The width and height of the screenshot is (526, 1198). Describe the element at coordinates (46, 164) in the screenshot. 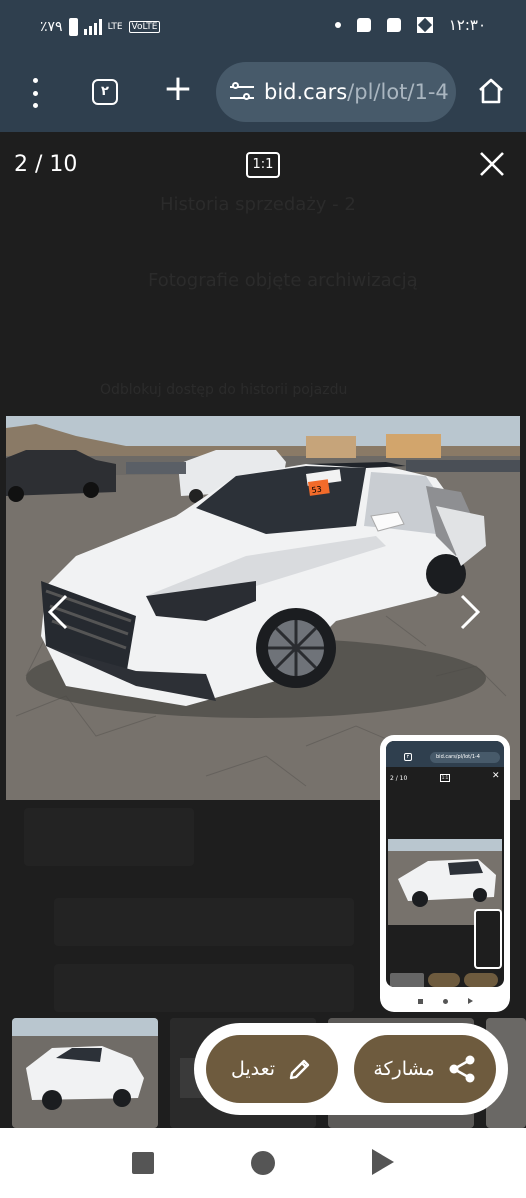

I see `image-counter: 2 / 10` at that location.